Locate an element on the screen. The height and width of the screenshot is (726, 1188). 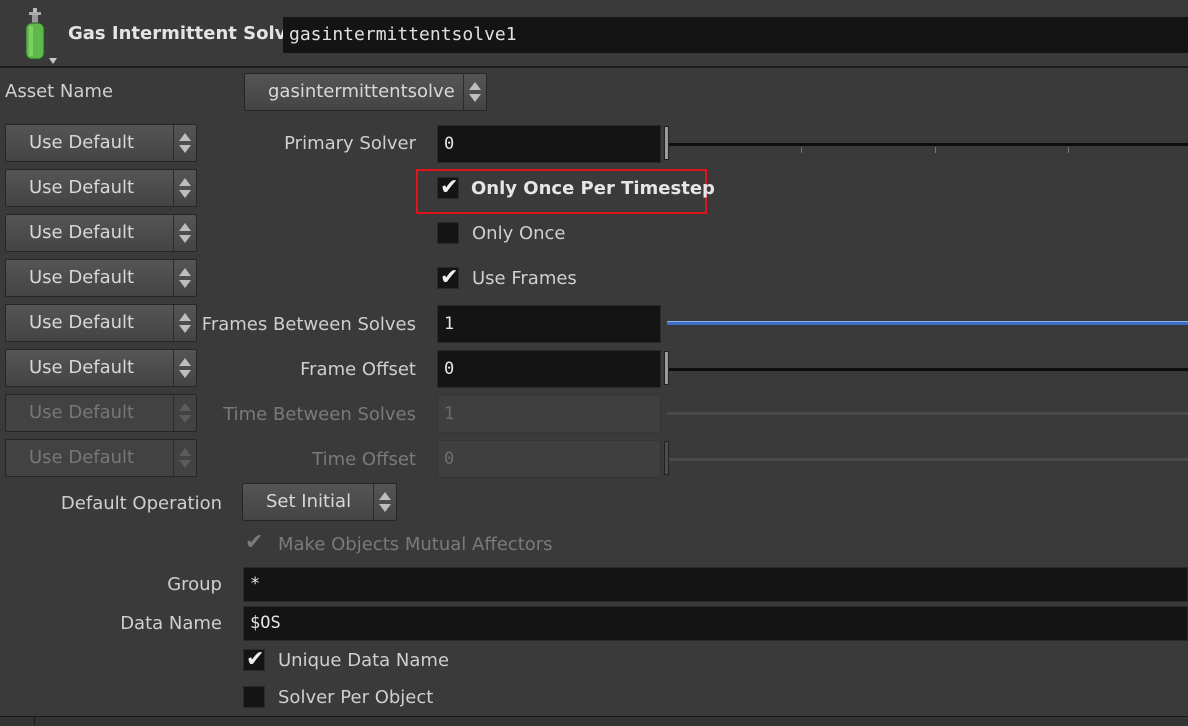
primary-solver-default-button: Use Default is located at coordinates (101, 143).